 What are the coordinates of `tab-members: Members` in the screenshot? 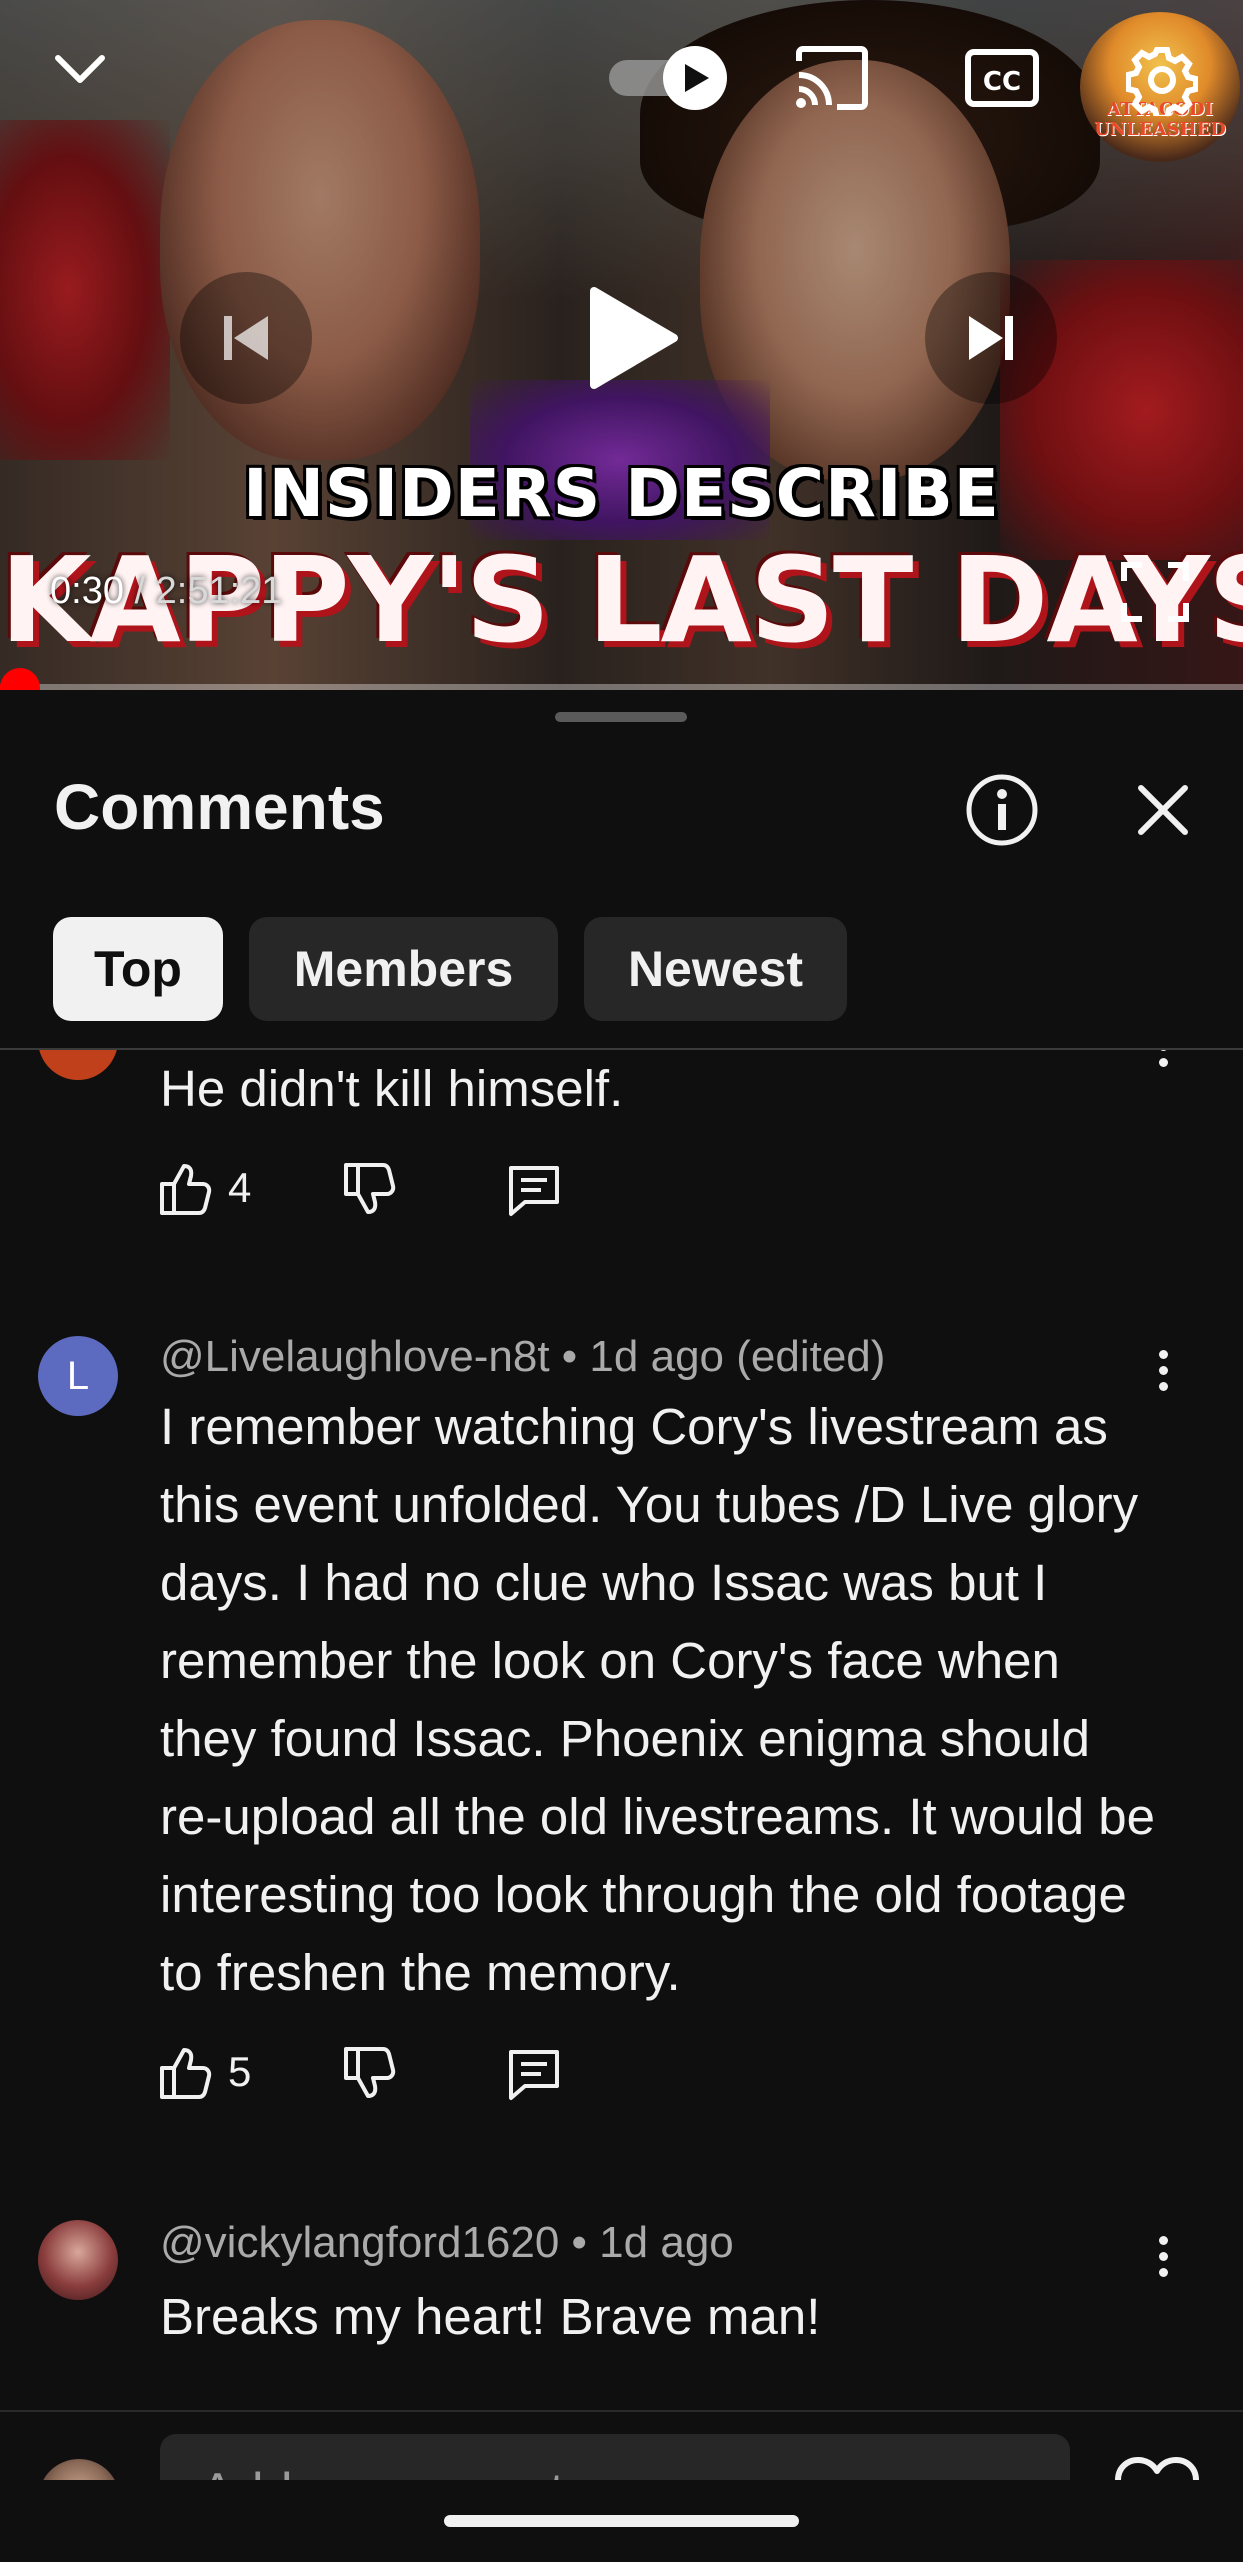 It's located at (403, 969).